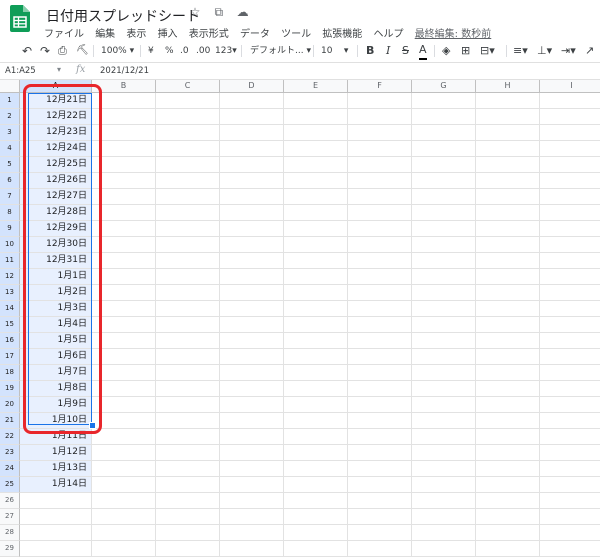  Describe the element at coordinates (56, 293) in the screenshot. I see `cell-a13: 1月2日` at that location.